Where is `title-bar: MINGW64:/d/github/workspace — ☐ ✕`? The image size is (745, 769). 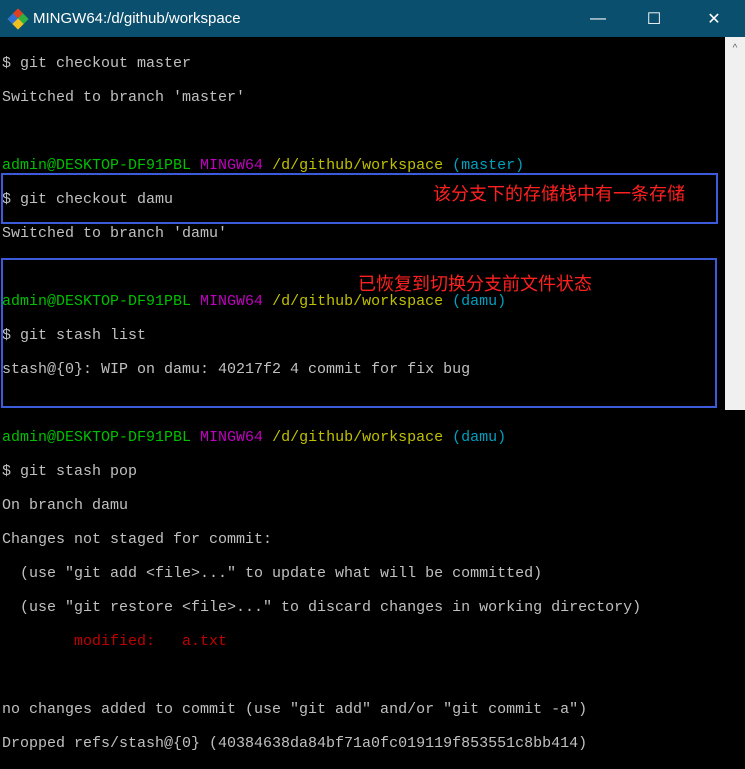 title-bar: MINGW64:/d/github/workspace — ☐ ✕ is located at coordinates (372, 18).